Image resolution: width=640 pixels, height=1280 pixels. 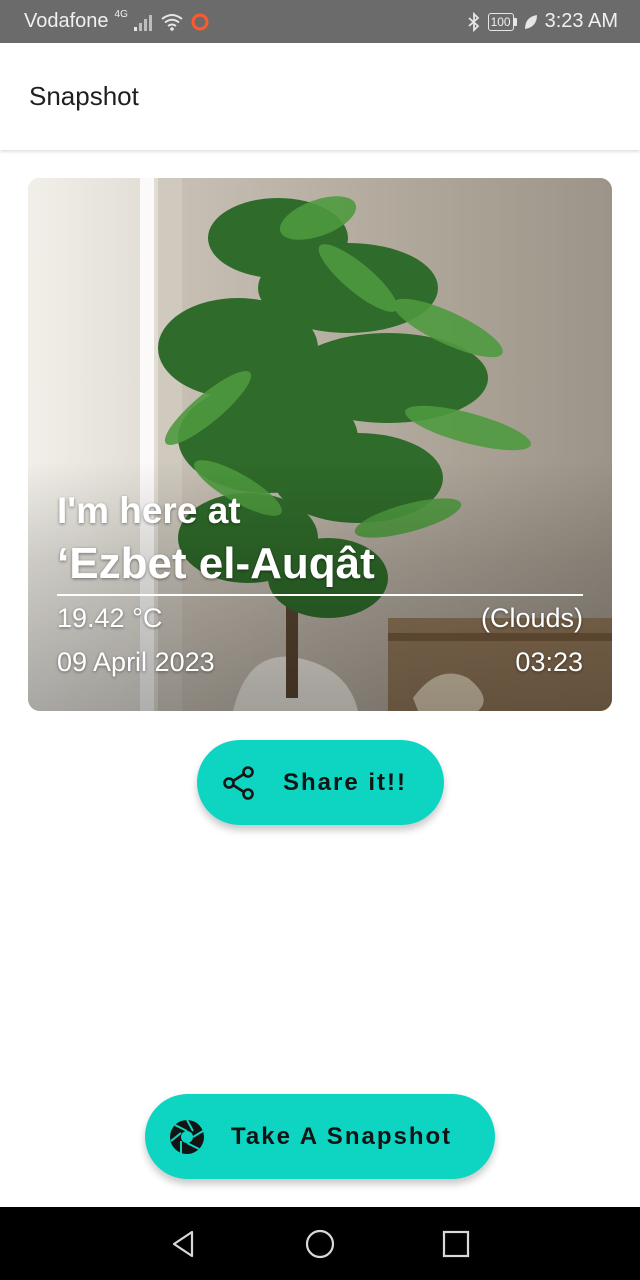 I want to click on page-title: Snapshot, so click(x=84, y=96).